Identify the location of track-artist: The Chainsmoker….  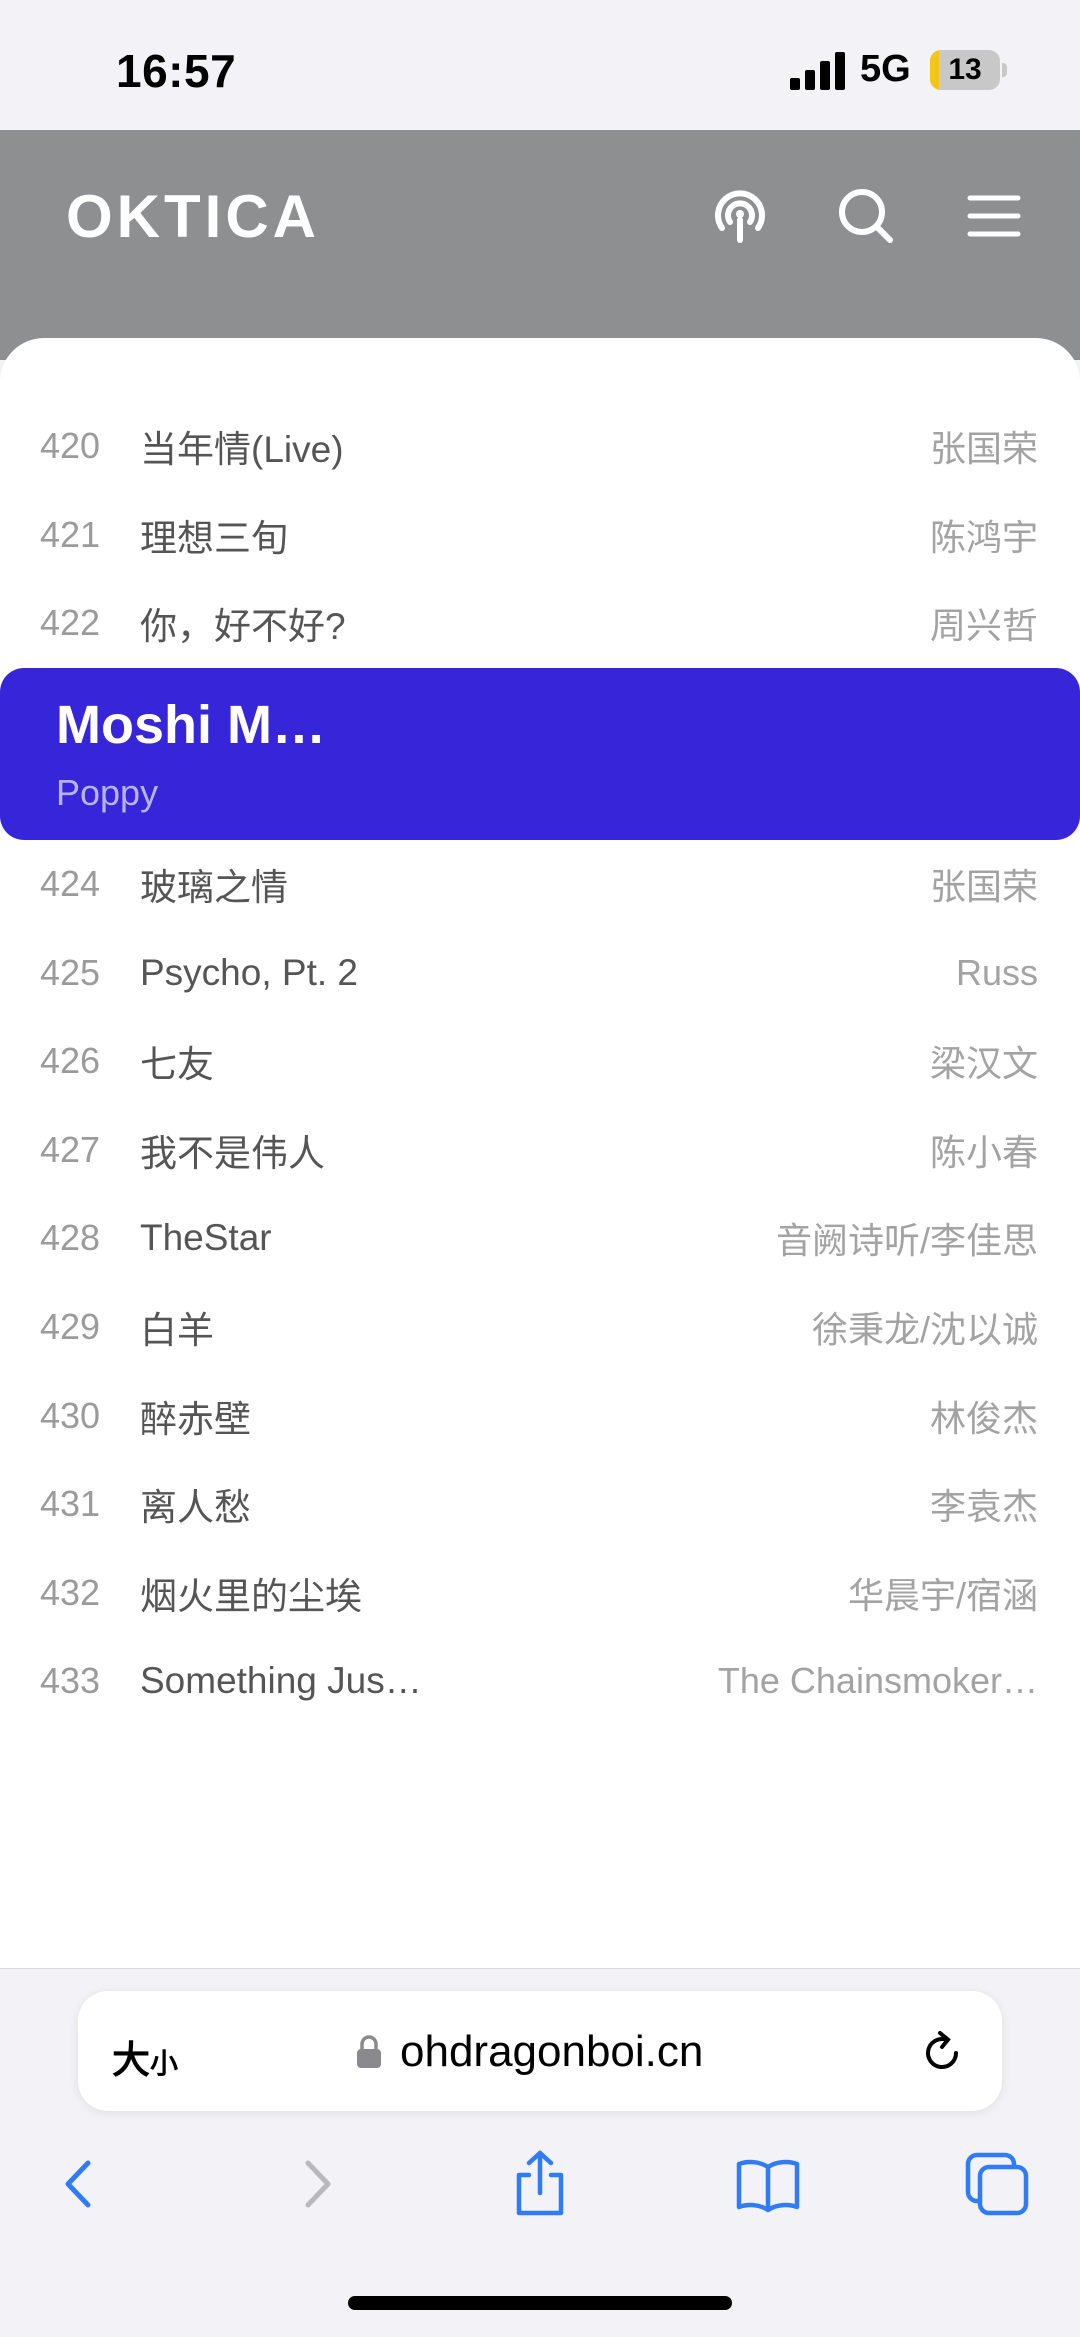
(877, 1681).